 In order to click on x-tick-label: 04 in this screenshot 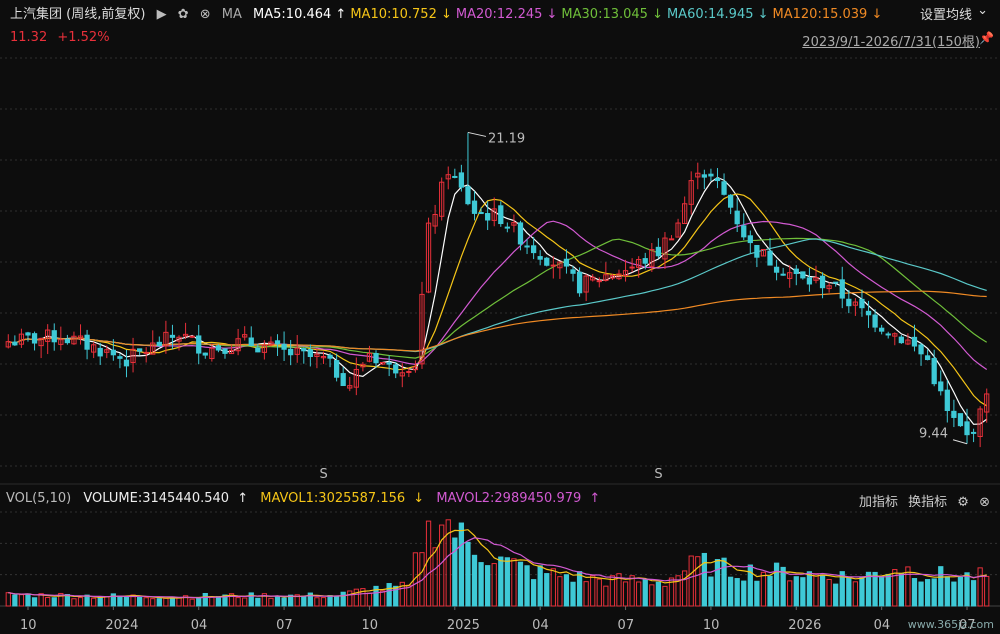, I will do `click(882, 625)`.